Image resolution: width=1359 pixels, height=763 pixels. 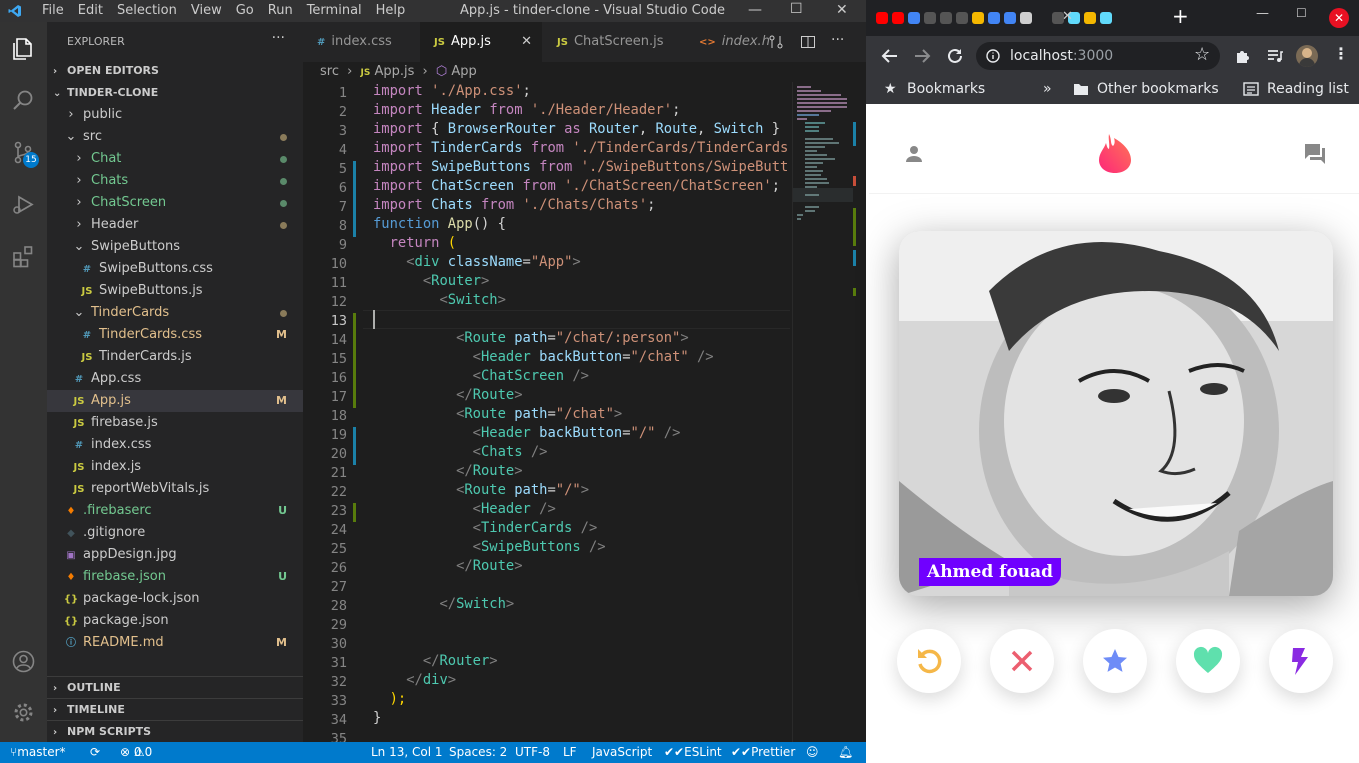 I want to click on address-bar: localhost:3000, so click(x=1098, y=56).